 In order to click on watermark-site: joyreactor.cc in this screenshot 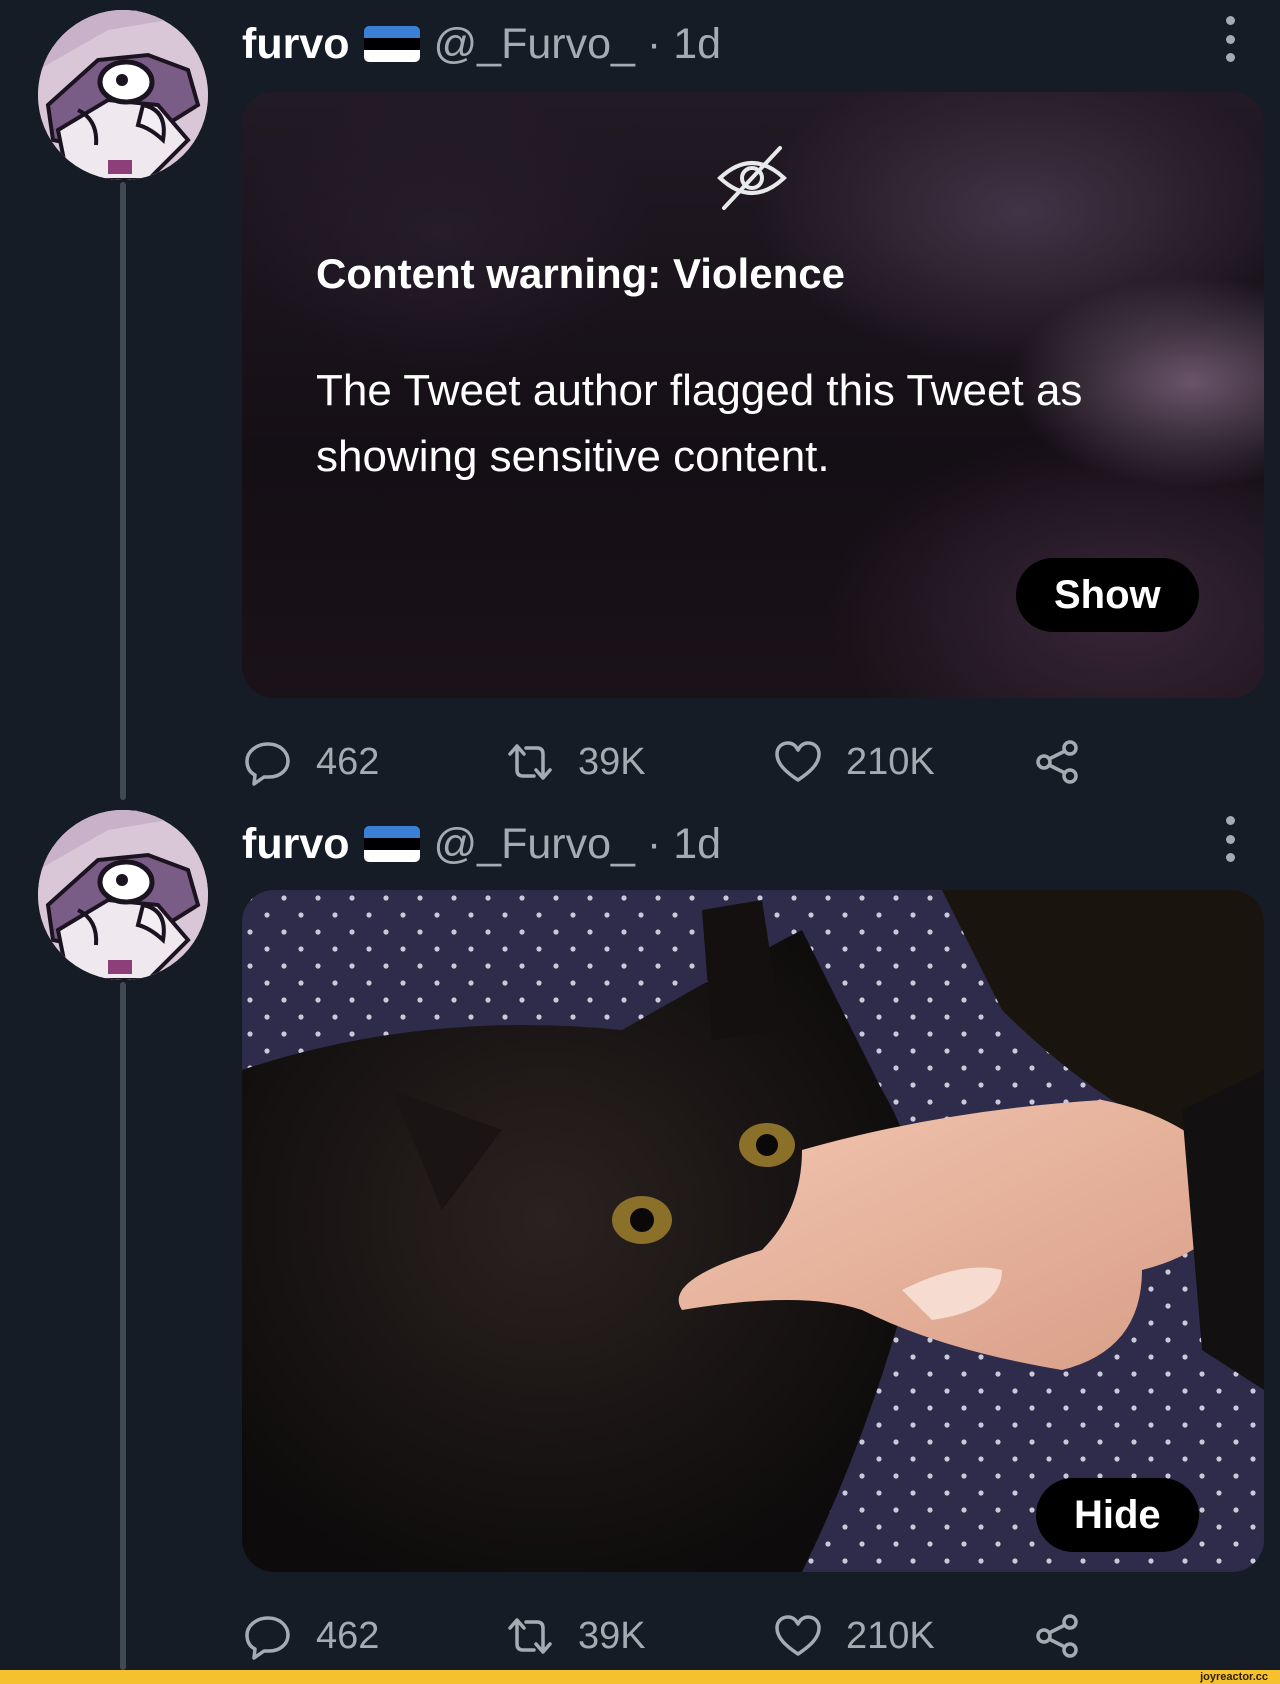, I will do `click(1234, 1677)`.